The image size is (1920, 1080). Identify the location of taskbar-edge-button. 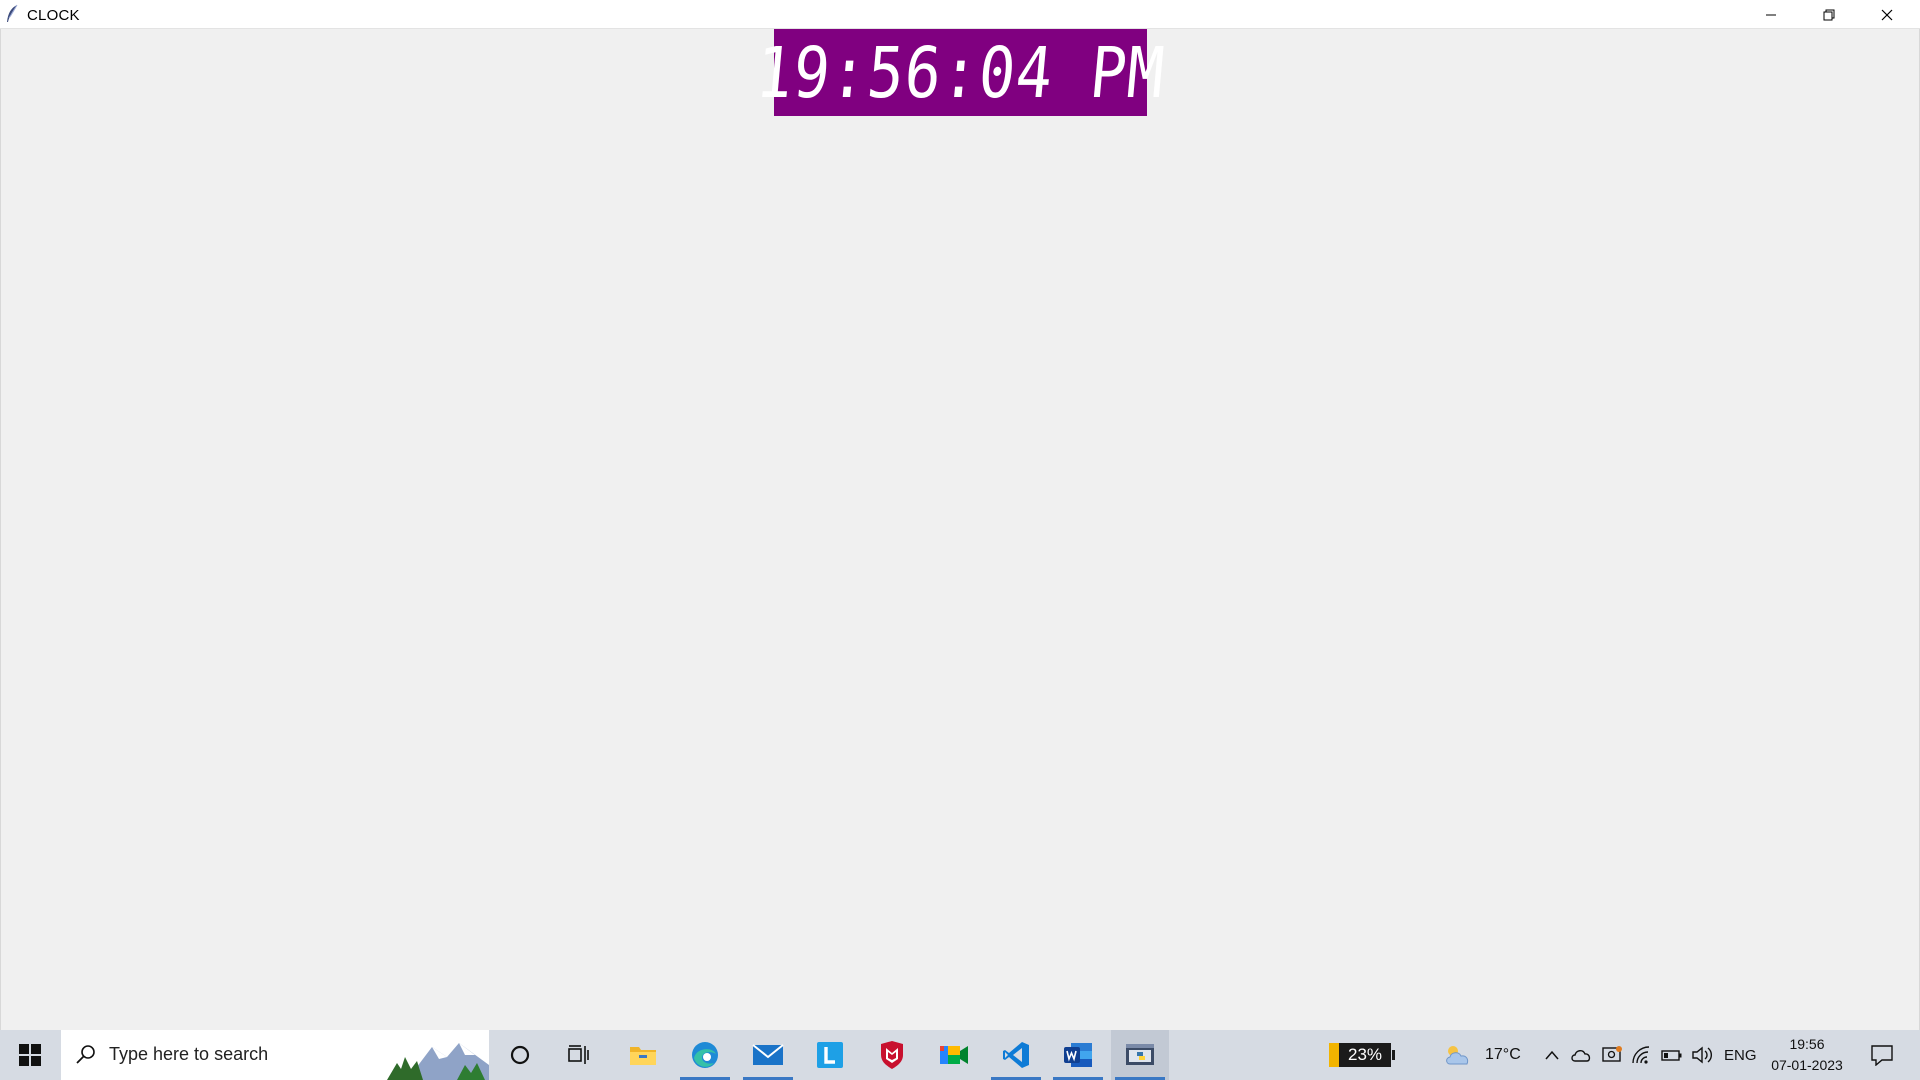
(705, 1055).